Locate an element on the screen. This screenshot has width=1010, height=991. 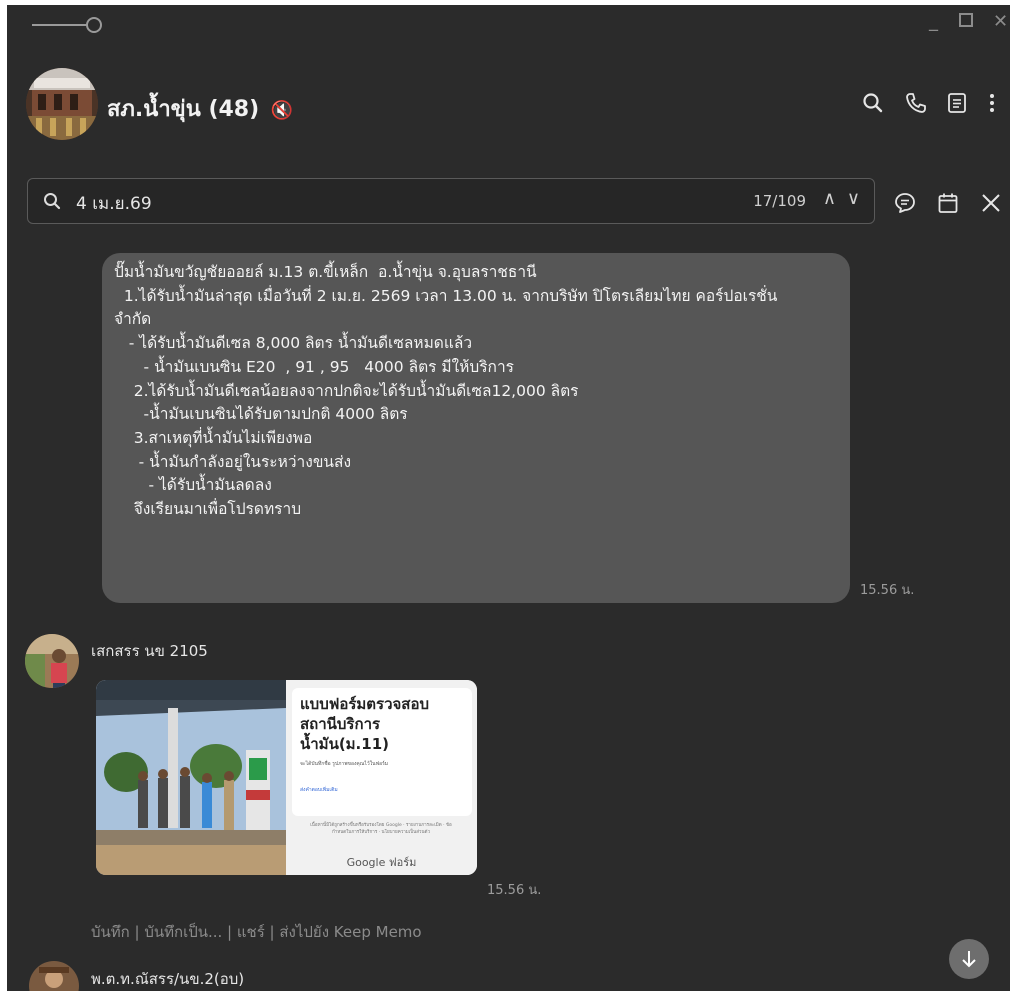
form-description: จะได้บันทึกชื่อ รูปภาพของคุณไว้ในฟอร์ม is located at coordinates (344, 764).